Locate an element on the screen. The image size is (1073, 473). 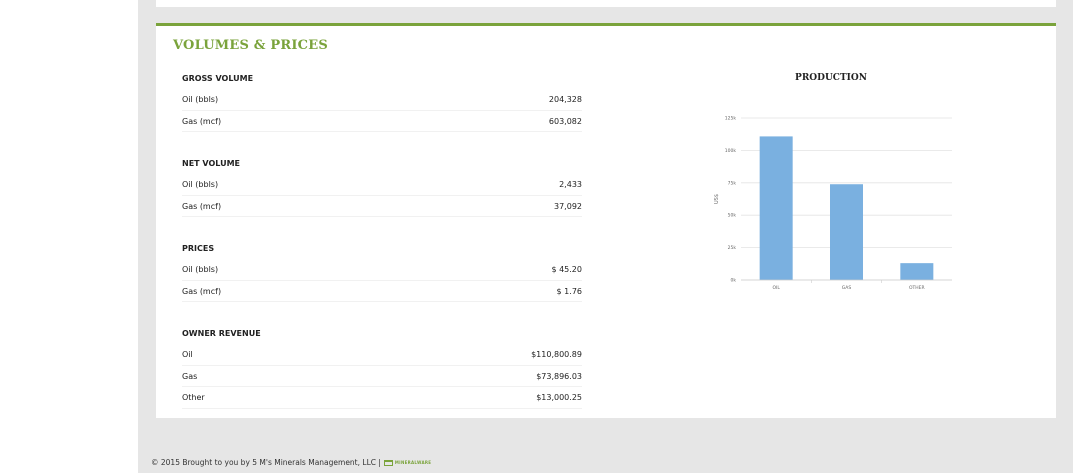
table-row: Oil (bbls) 204,328 is located at coordinates (382, 100).